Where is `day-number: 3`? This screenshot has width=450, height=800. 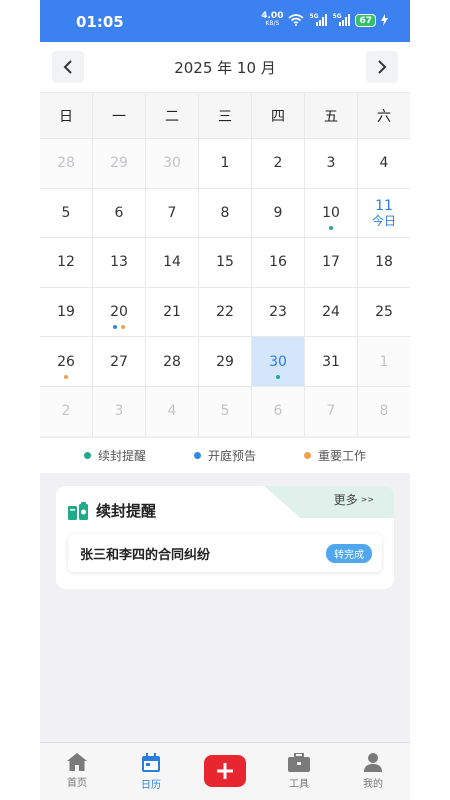 day-number: 3 is located at coordinates (331, 163).